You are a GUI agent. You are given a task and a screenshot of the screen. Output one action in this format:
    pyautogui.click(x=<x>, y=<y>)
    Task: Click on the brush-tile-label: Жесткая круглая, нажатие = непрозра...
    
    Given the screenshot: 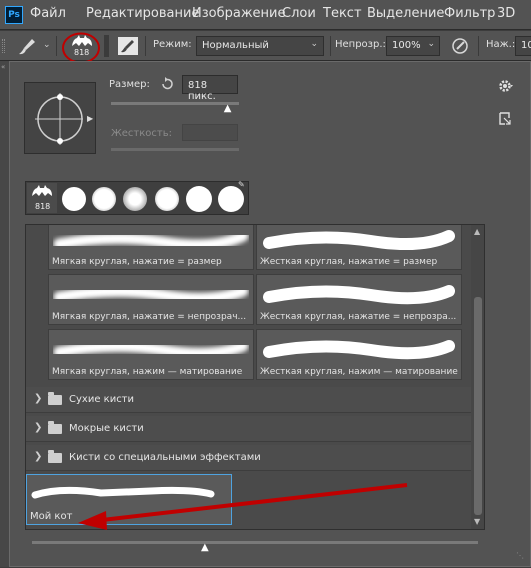 What is the action you would take?
    pyautogui.click(x=358, y=317)
    